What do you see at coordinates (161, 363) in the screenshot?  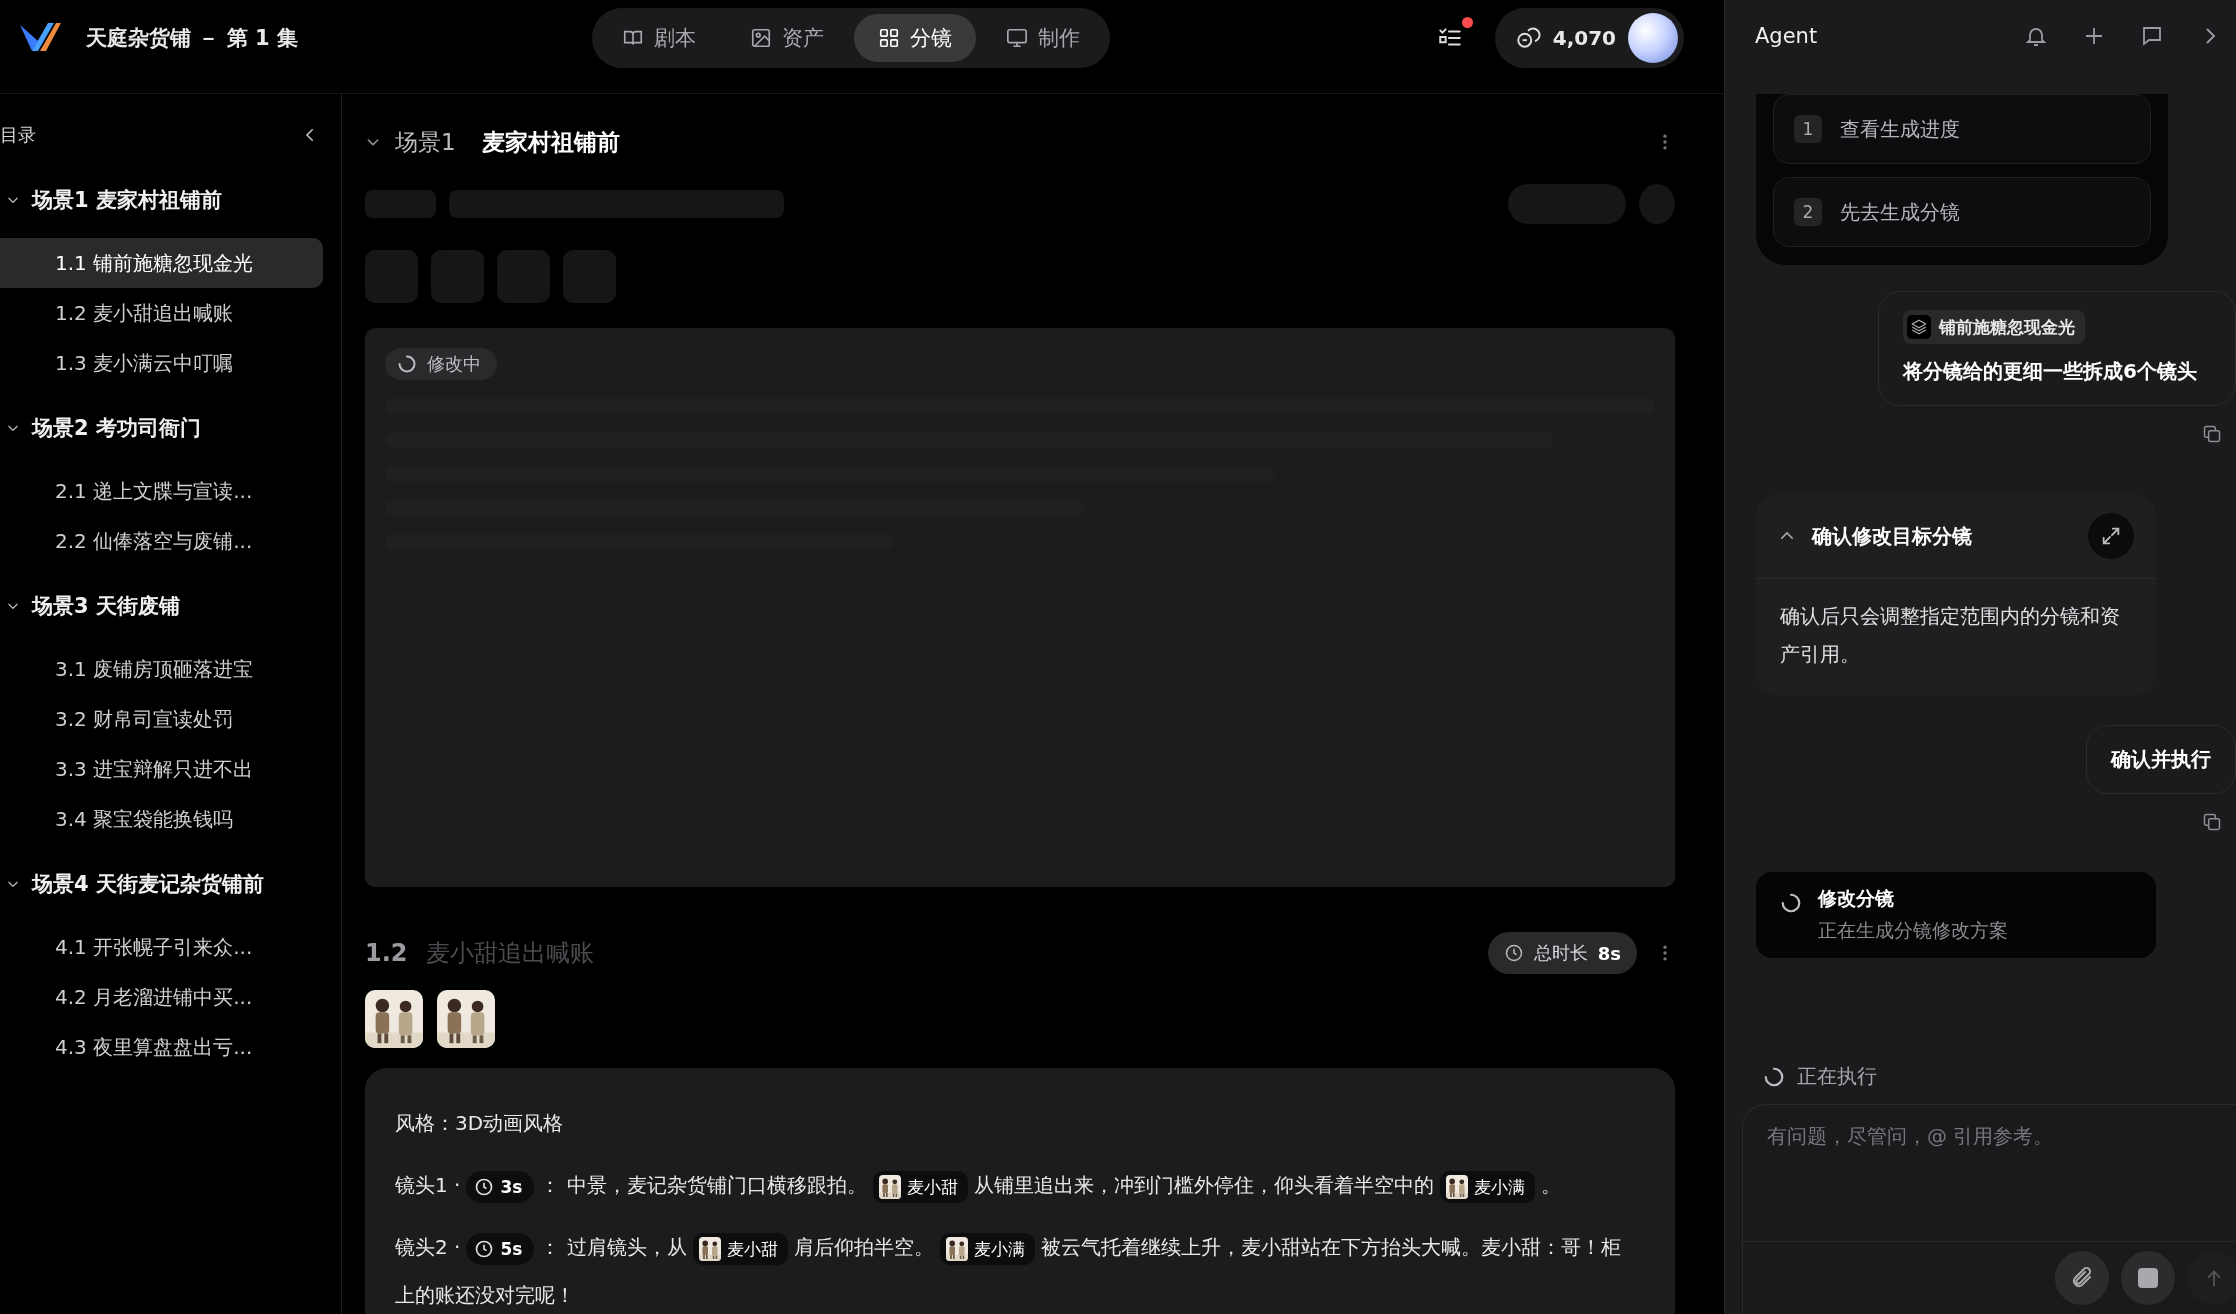 I see `shot-list-item: 1.3 麦小满云中叮嘱` at bounding box center [161, 363].